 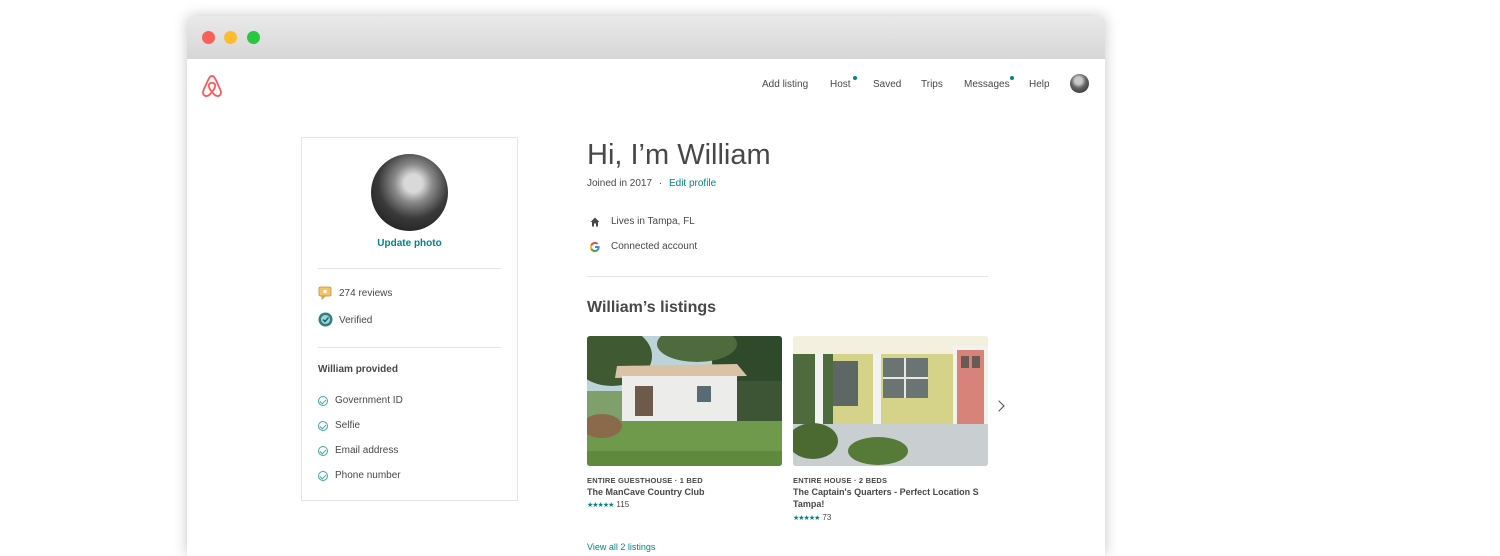 What do you see at coordinates (653, 221) in the screenshot?
I see `lives-in-text: Lives in Tampa, FL` at bounding box center [653, 221].